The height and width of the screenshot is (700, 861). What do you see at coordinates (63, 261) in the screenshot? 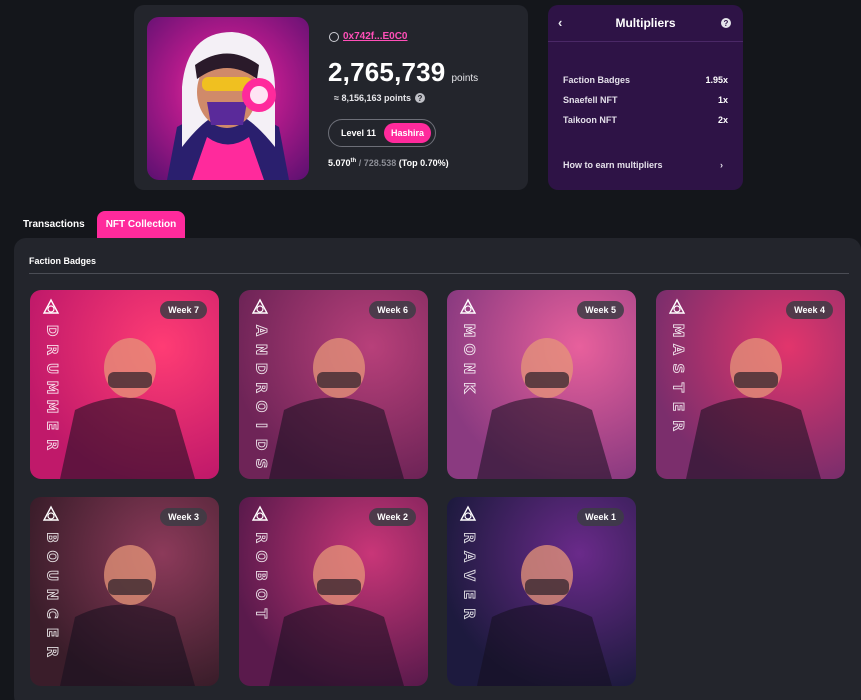
I see `section-title: Faction Badges` at bounding box center [63, 261].